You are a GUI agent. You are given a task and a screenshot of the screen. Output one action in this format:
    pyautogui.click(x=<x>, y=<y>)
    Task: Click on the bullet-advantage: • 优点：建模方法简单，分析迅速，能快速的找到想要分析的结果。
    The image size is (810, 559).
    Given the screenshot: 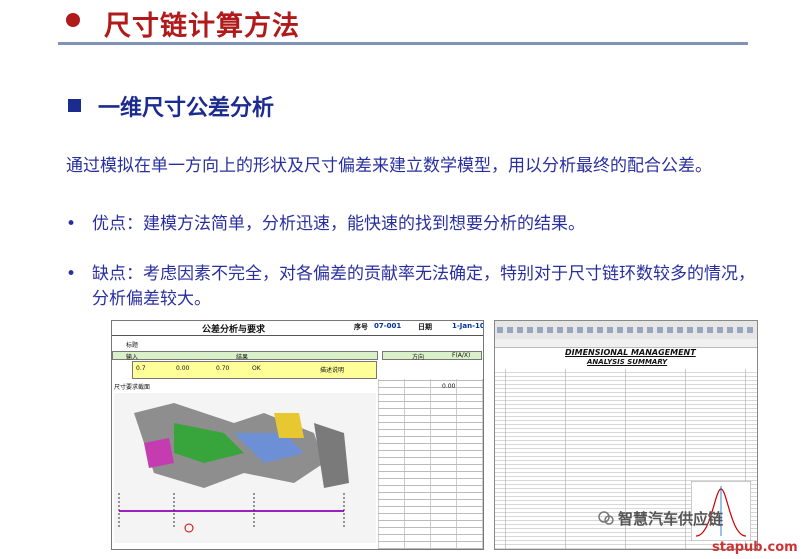 What is the action you would take?
    pyautogui.click(x=411, y=224)
    